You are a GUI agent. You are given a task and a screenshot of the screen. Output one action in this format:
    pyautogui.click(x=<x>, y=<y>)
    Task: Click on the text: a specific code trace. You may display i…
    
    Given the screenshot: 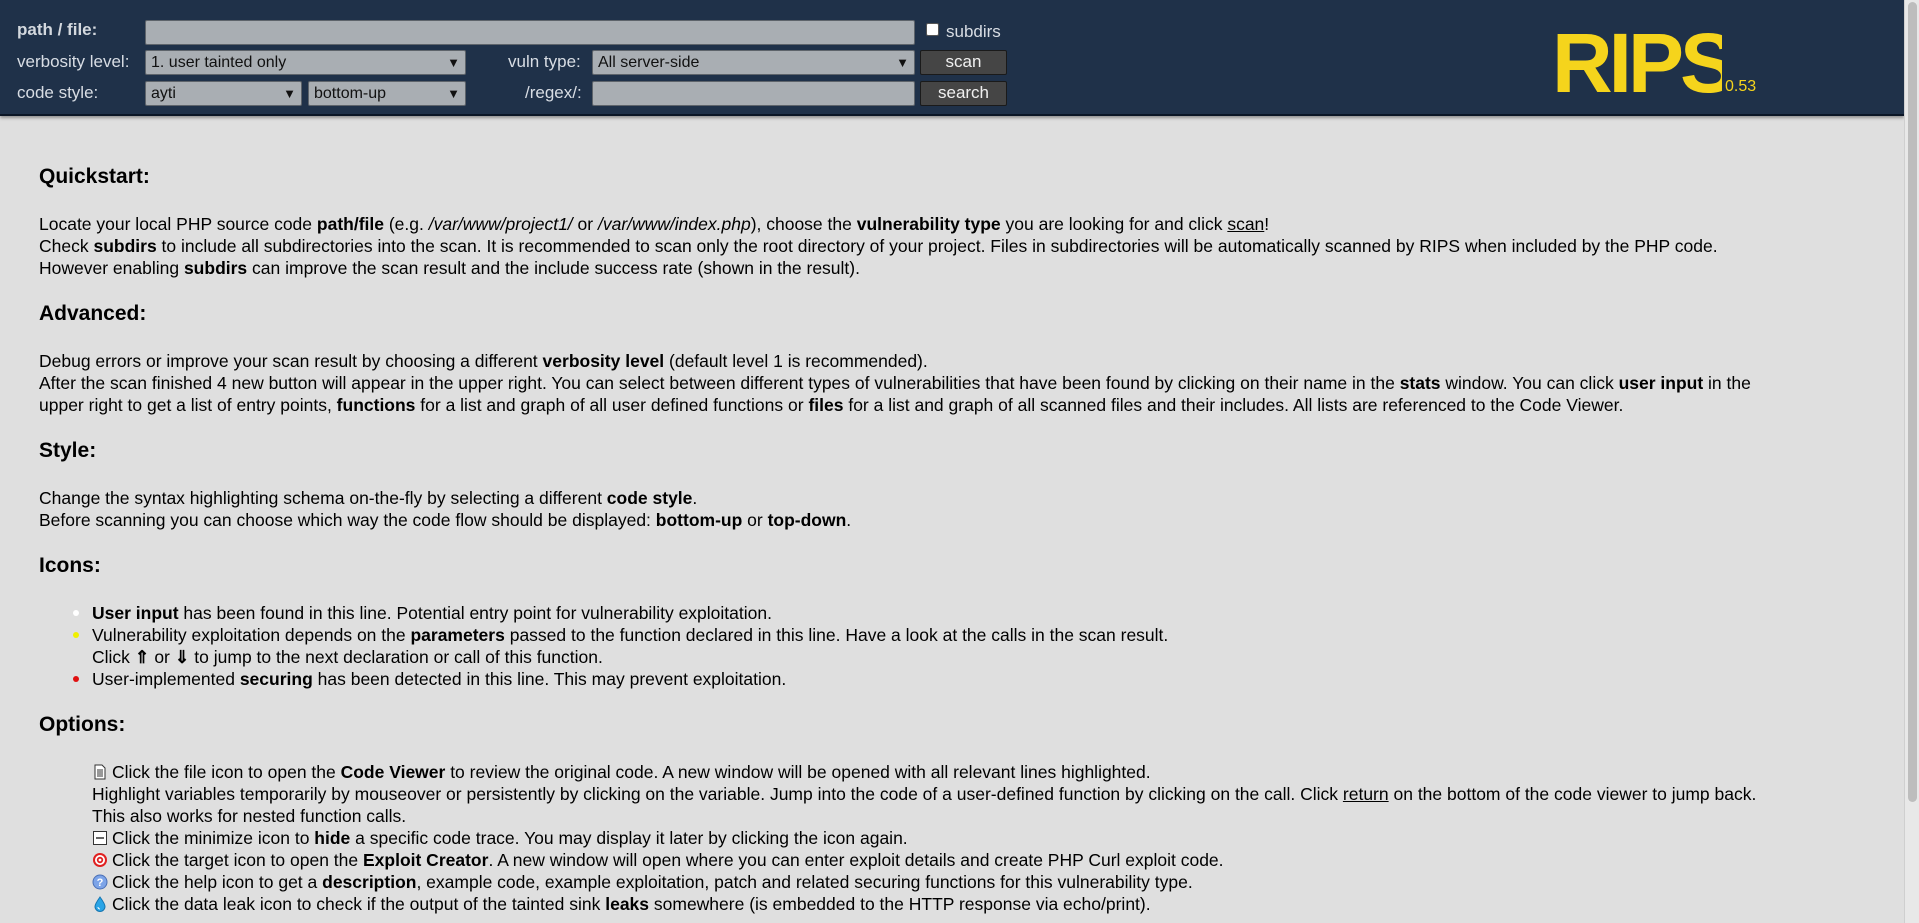 What is the action you would take?
    pyautogui.click(x=629, y=838)
    